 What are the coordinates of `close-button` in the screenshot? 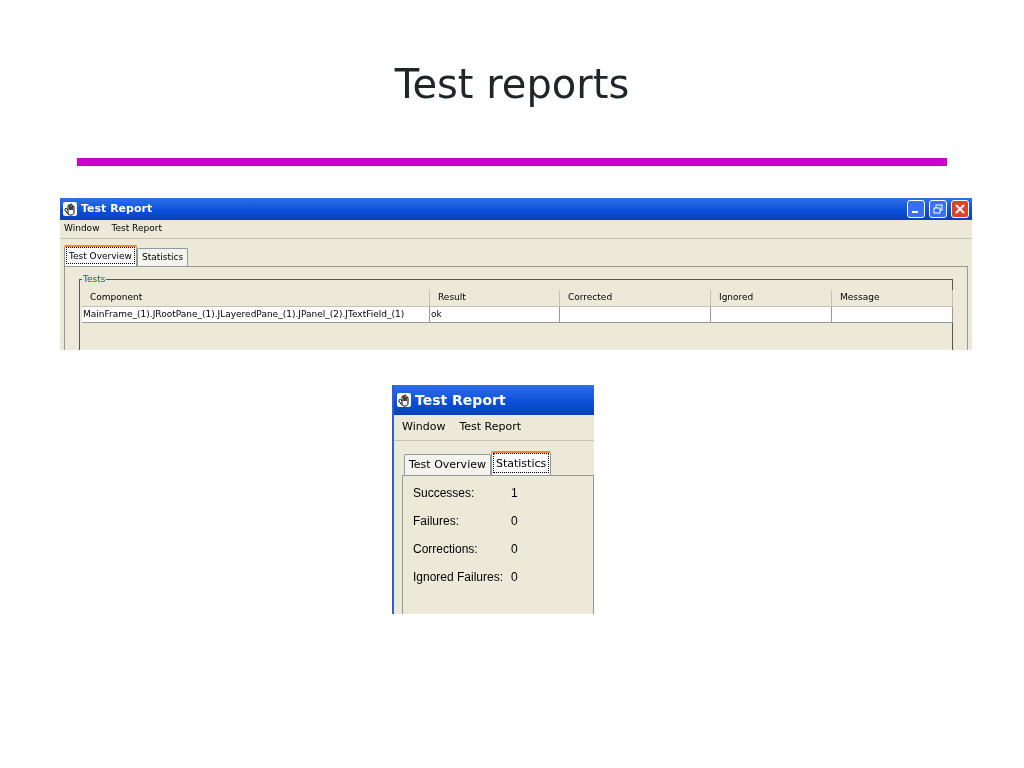 It's located at (960, 209).